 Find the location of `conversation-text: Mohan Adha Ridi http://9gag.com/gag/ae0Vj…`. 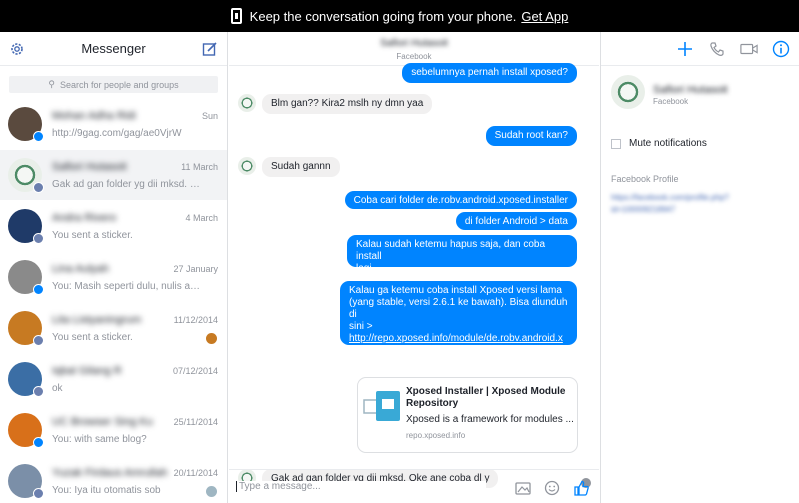

conversation-text: Mohan Adha Ridi http://9gag.com/gag/ae0Vj… is located at coordinates (135, 124).